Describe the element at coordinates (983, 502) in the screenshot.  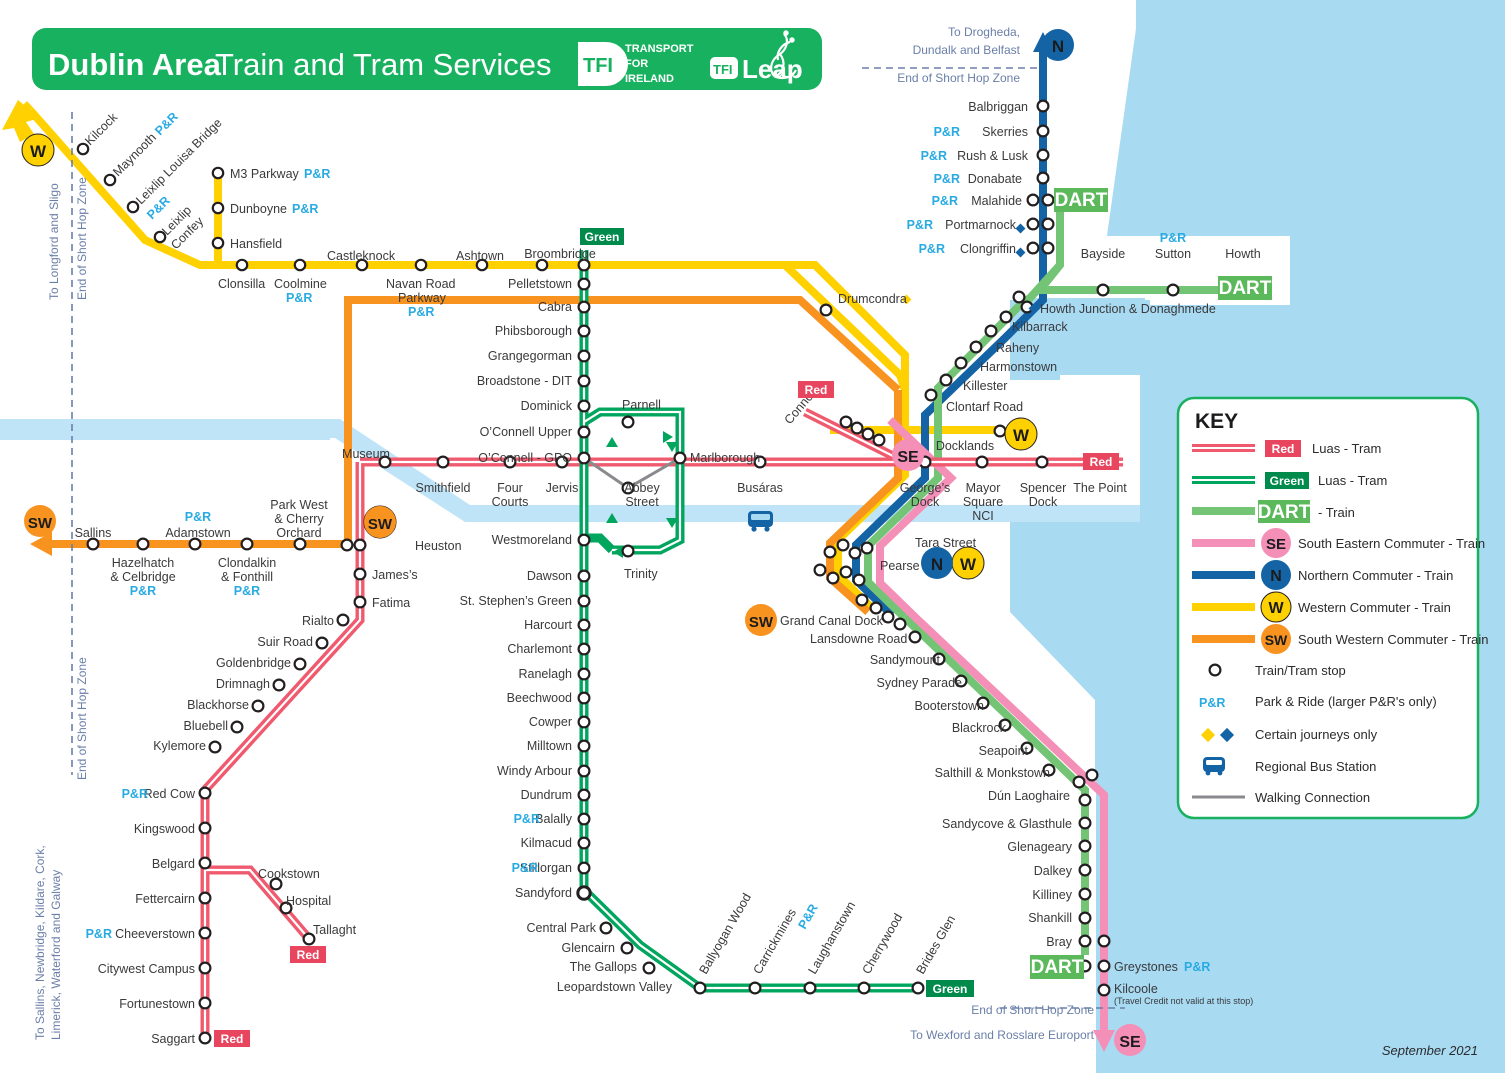
I see `label-mayor-2: Square` at that location.